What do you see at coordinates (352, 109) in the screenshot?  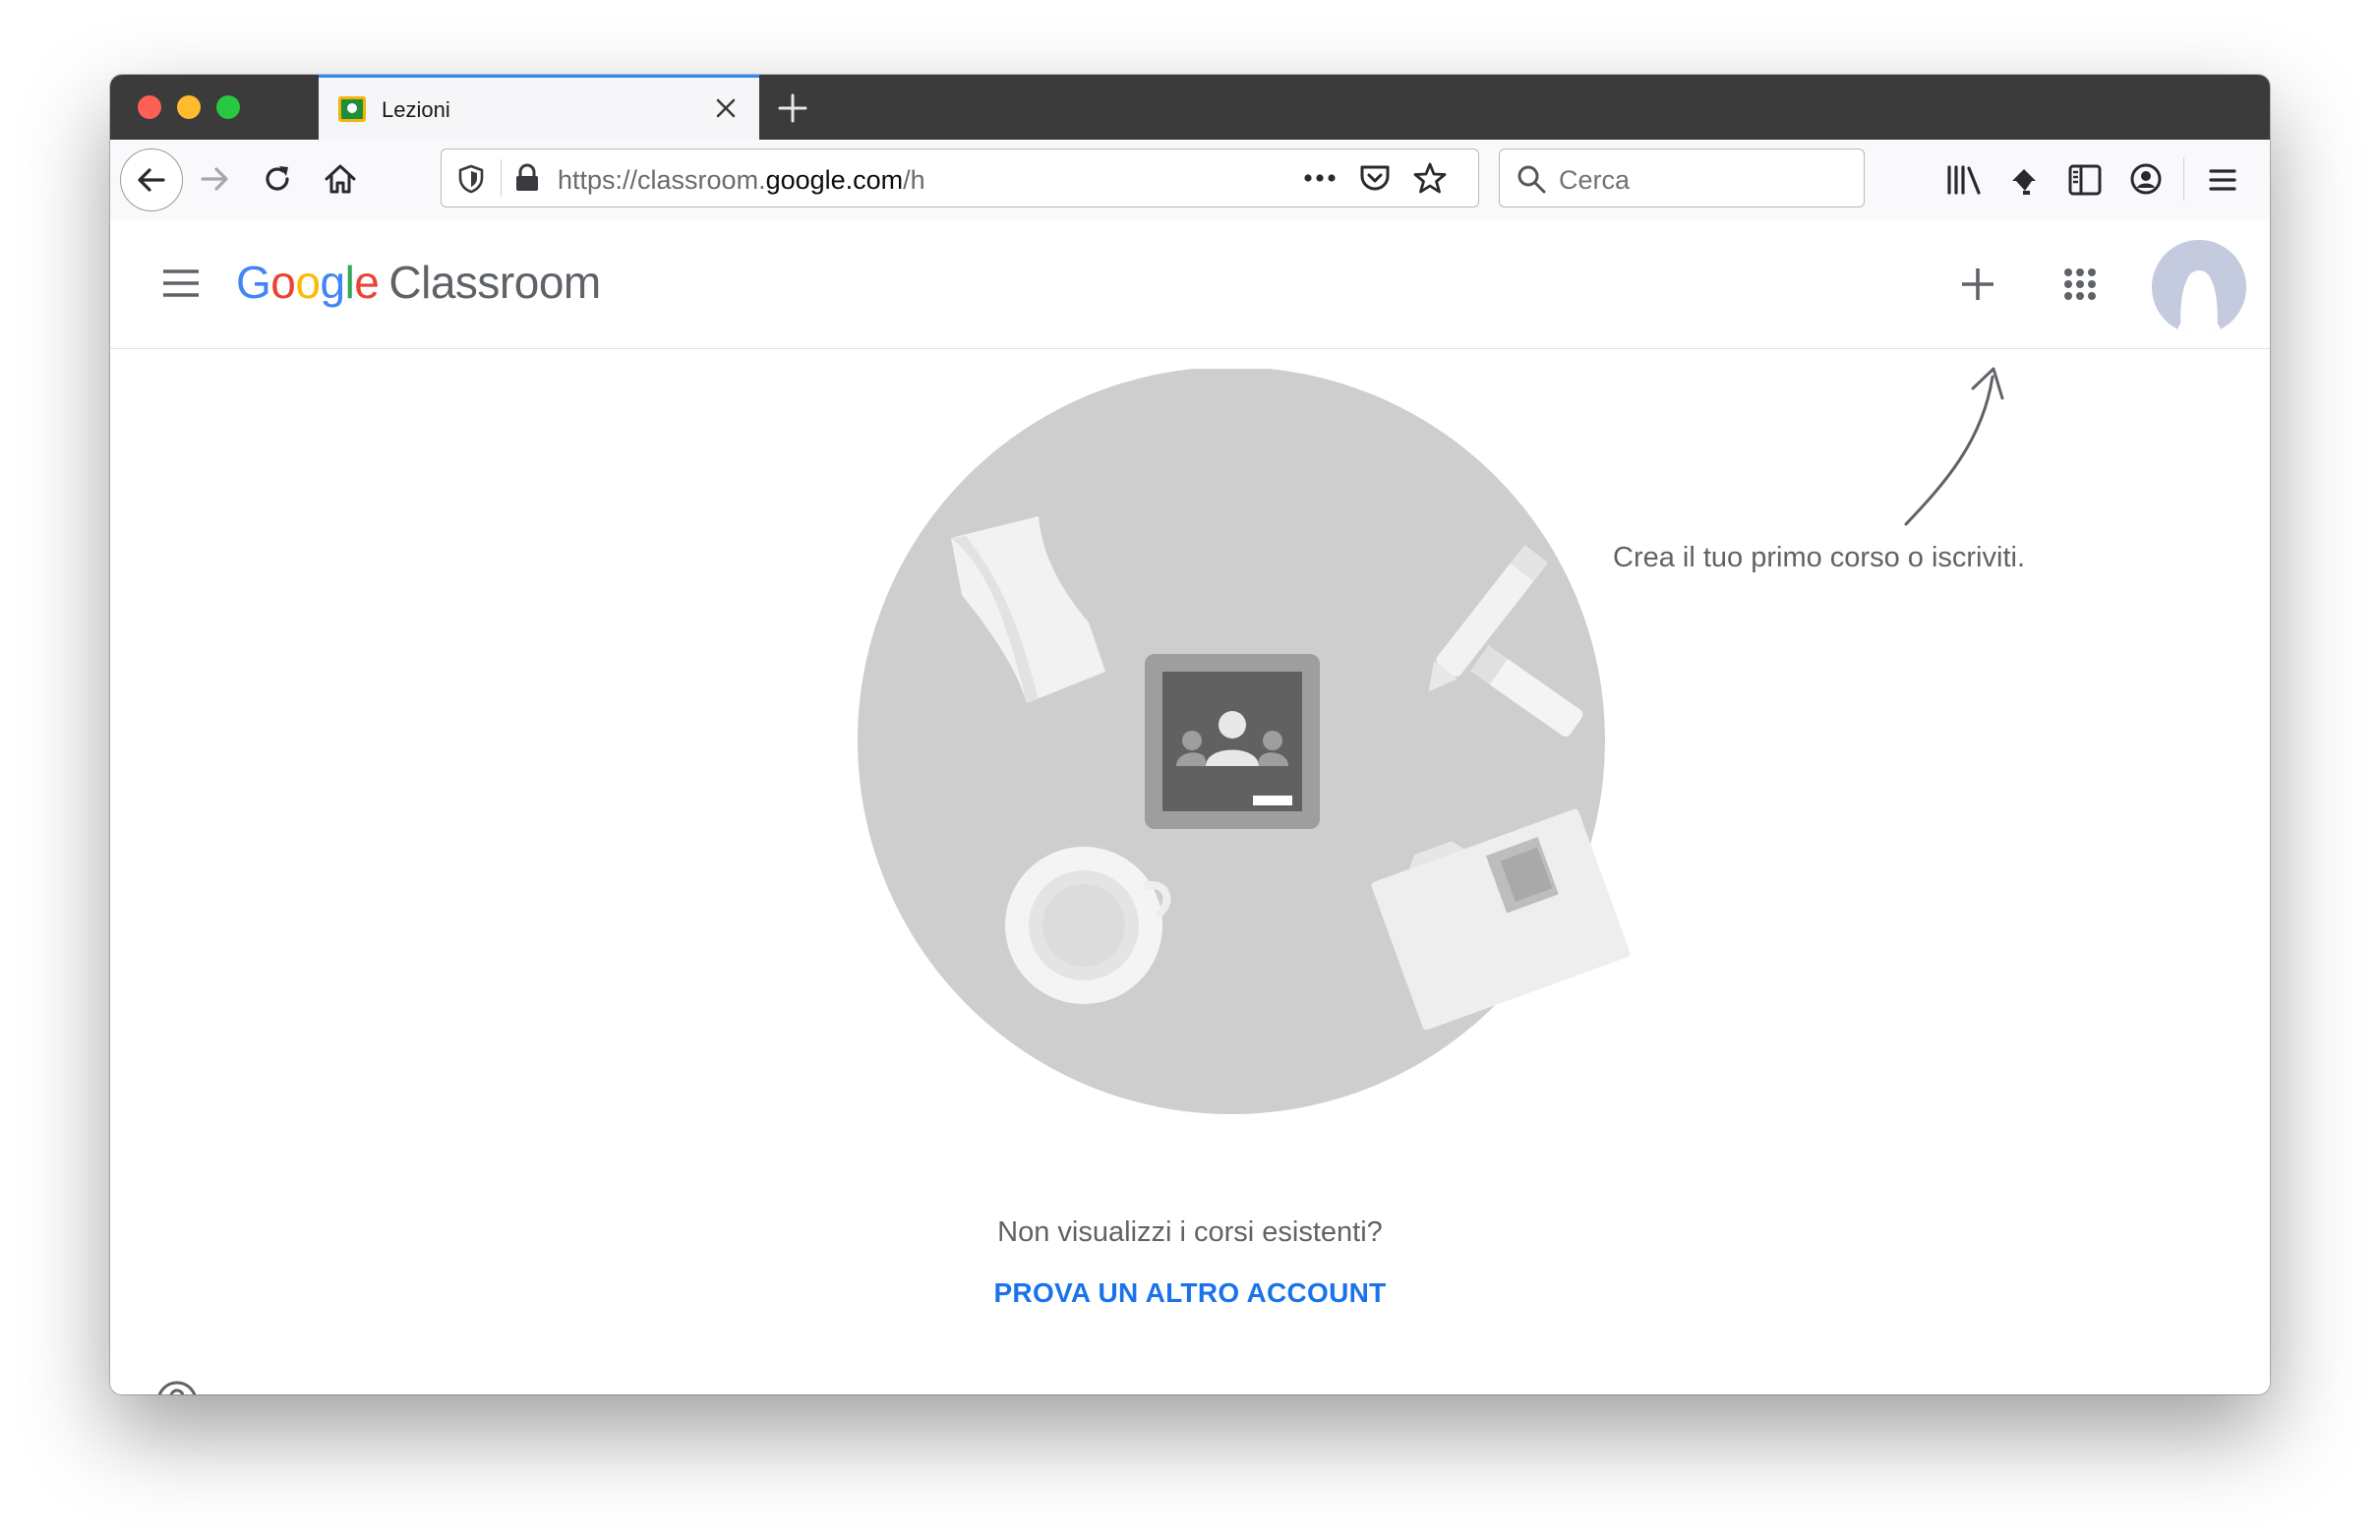 I see `classroom-favicon-icon` at bounding box center [352, 109].